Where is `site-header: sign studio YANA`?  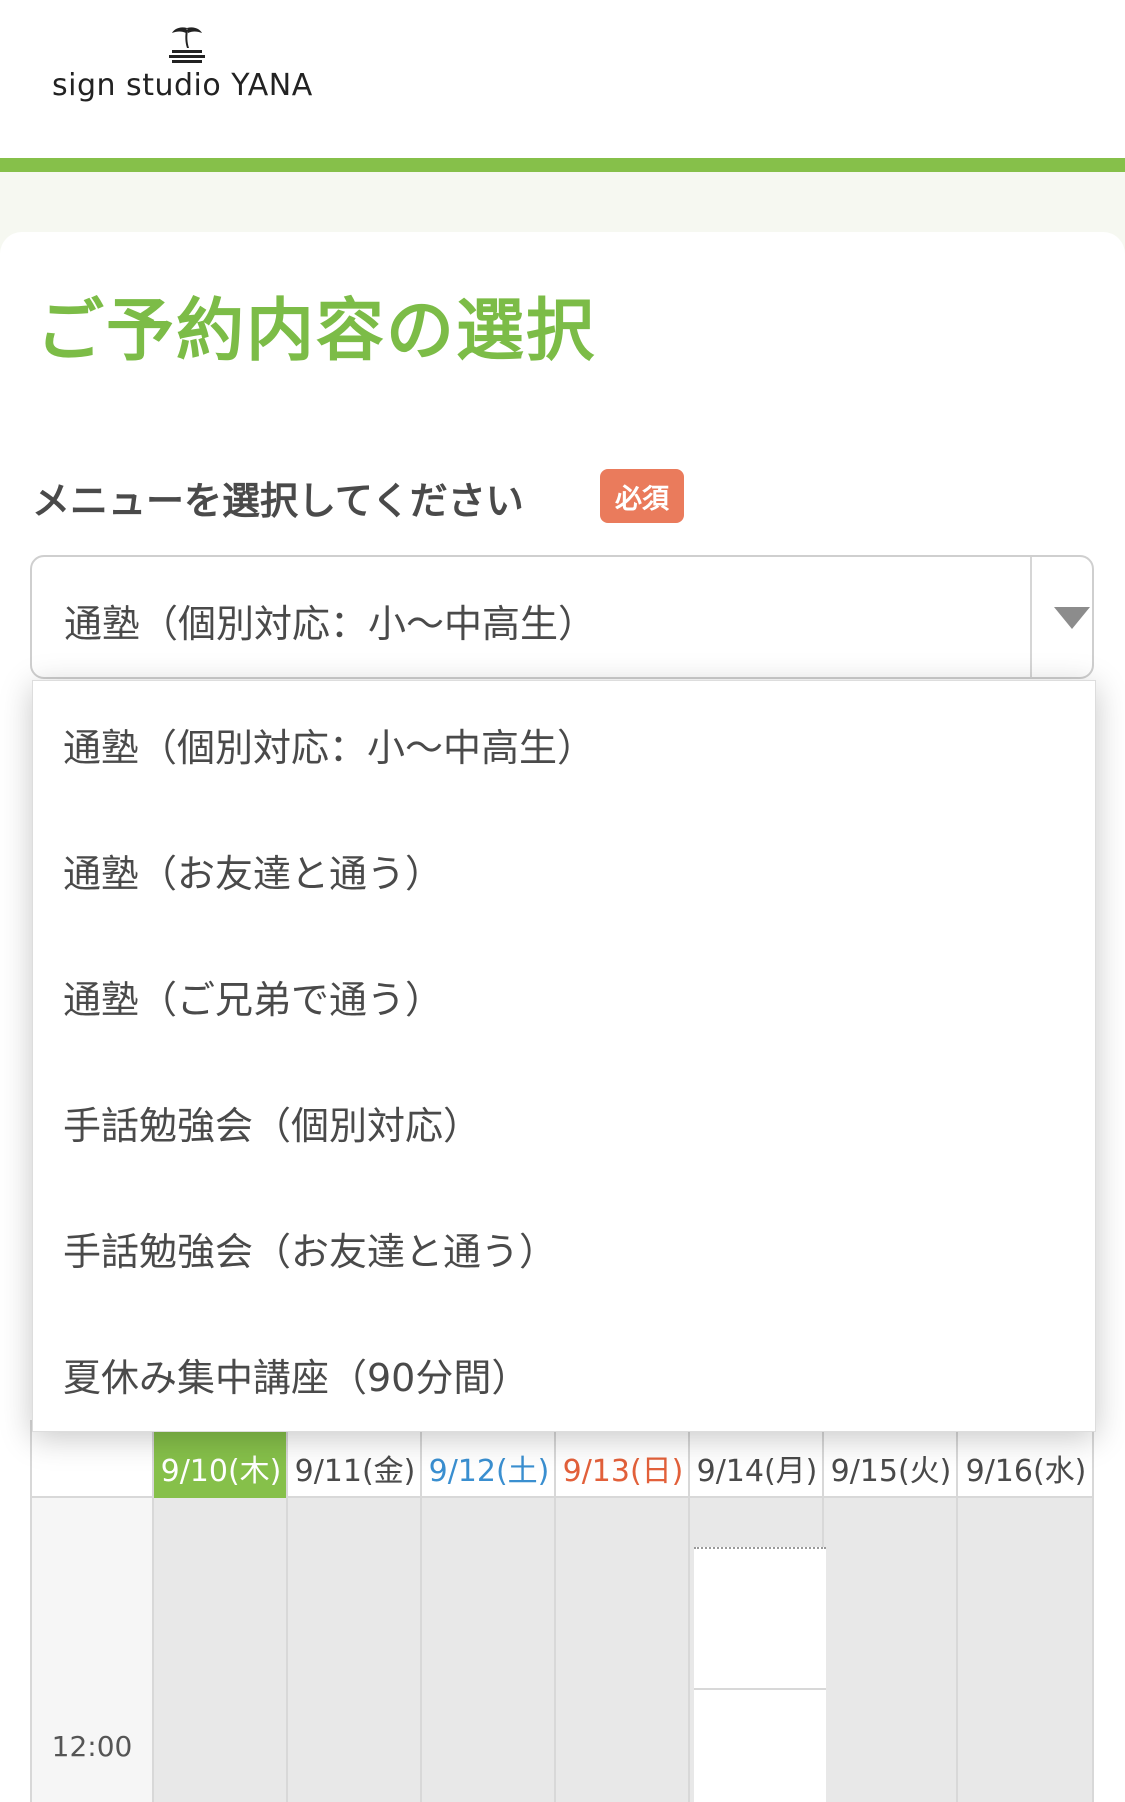
site-header: sign studio YANA is located at coordinates (562, 79).